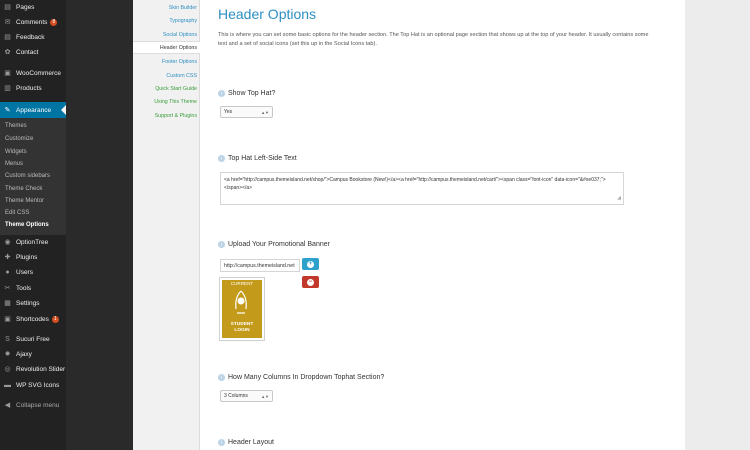  Describe the element at coordinates (260, 265) in the screenshot. I see `promo-banner-url-input: http://campus.themeisland.net` at that location.